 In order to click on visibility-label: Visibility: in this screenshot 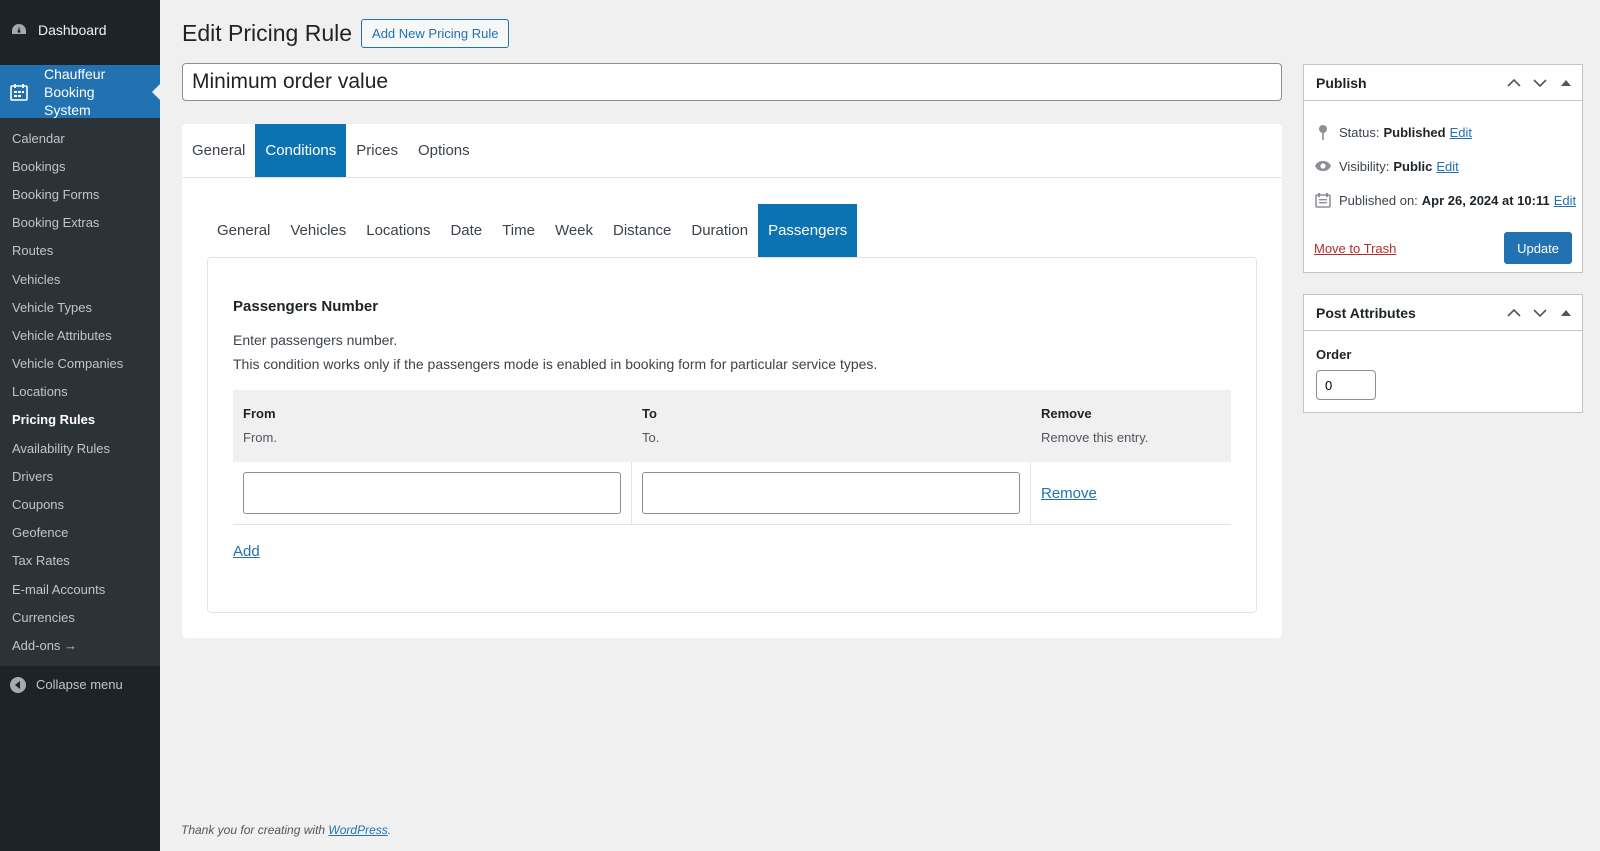, I will do `click(1364, 166)`.